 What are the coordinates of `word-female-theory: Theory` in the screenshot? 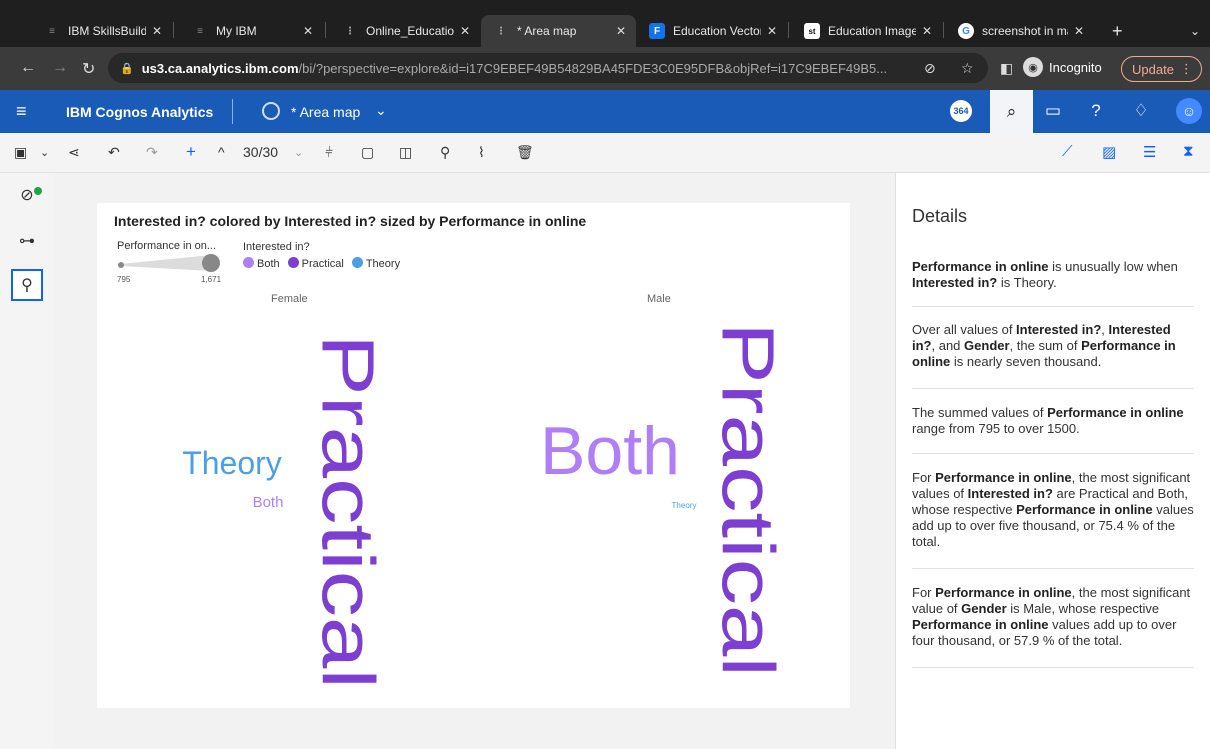 It's located at (232, 463).